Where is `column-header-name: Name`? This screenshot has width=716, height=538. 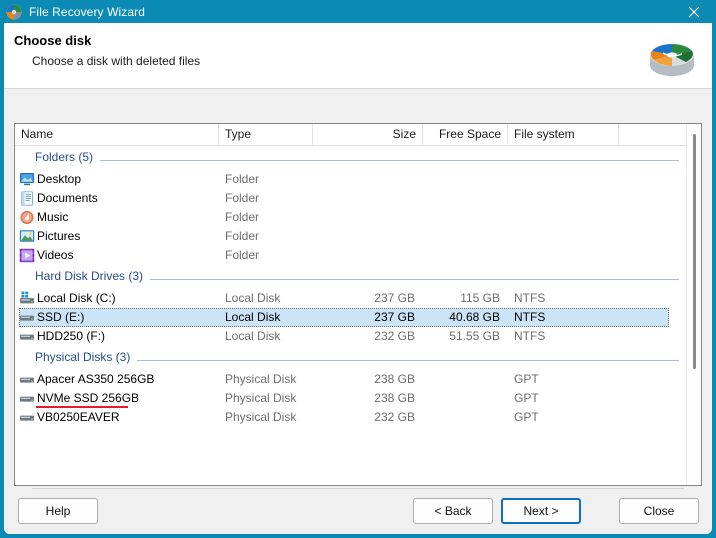 column-header-name: Name is located at coordinates (117, 134).